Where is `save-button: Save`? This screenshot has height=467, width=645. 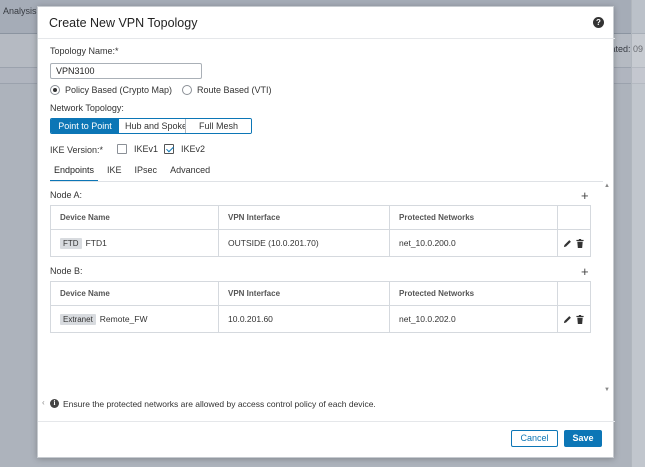 save-button: Save is located at coordinates (583, 438).